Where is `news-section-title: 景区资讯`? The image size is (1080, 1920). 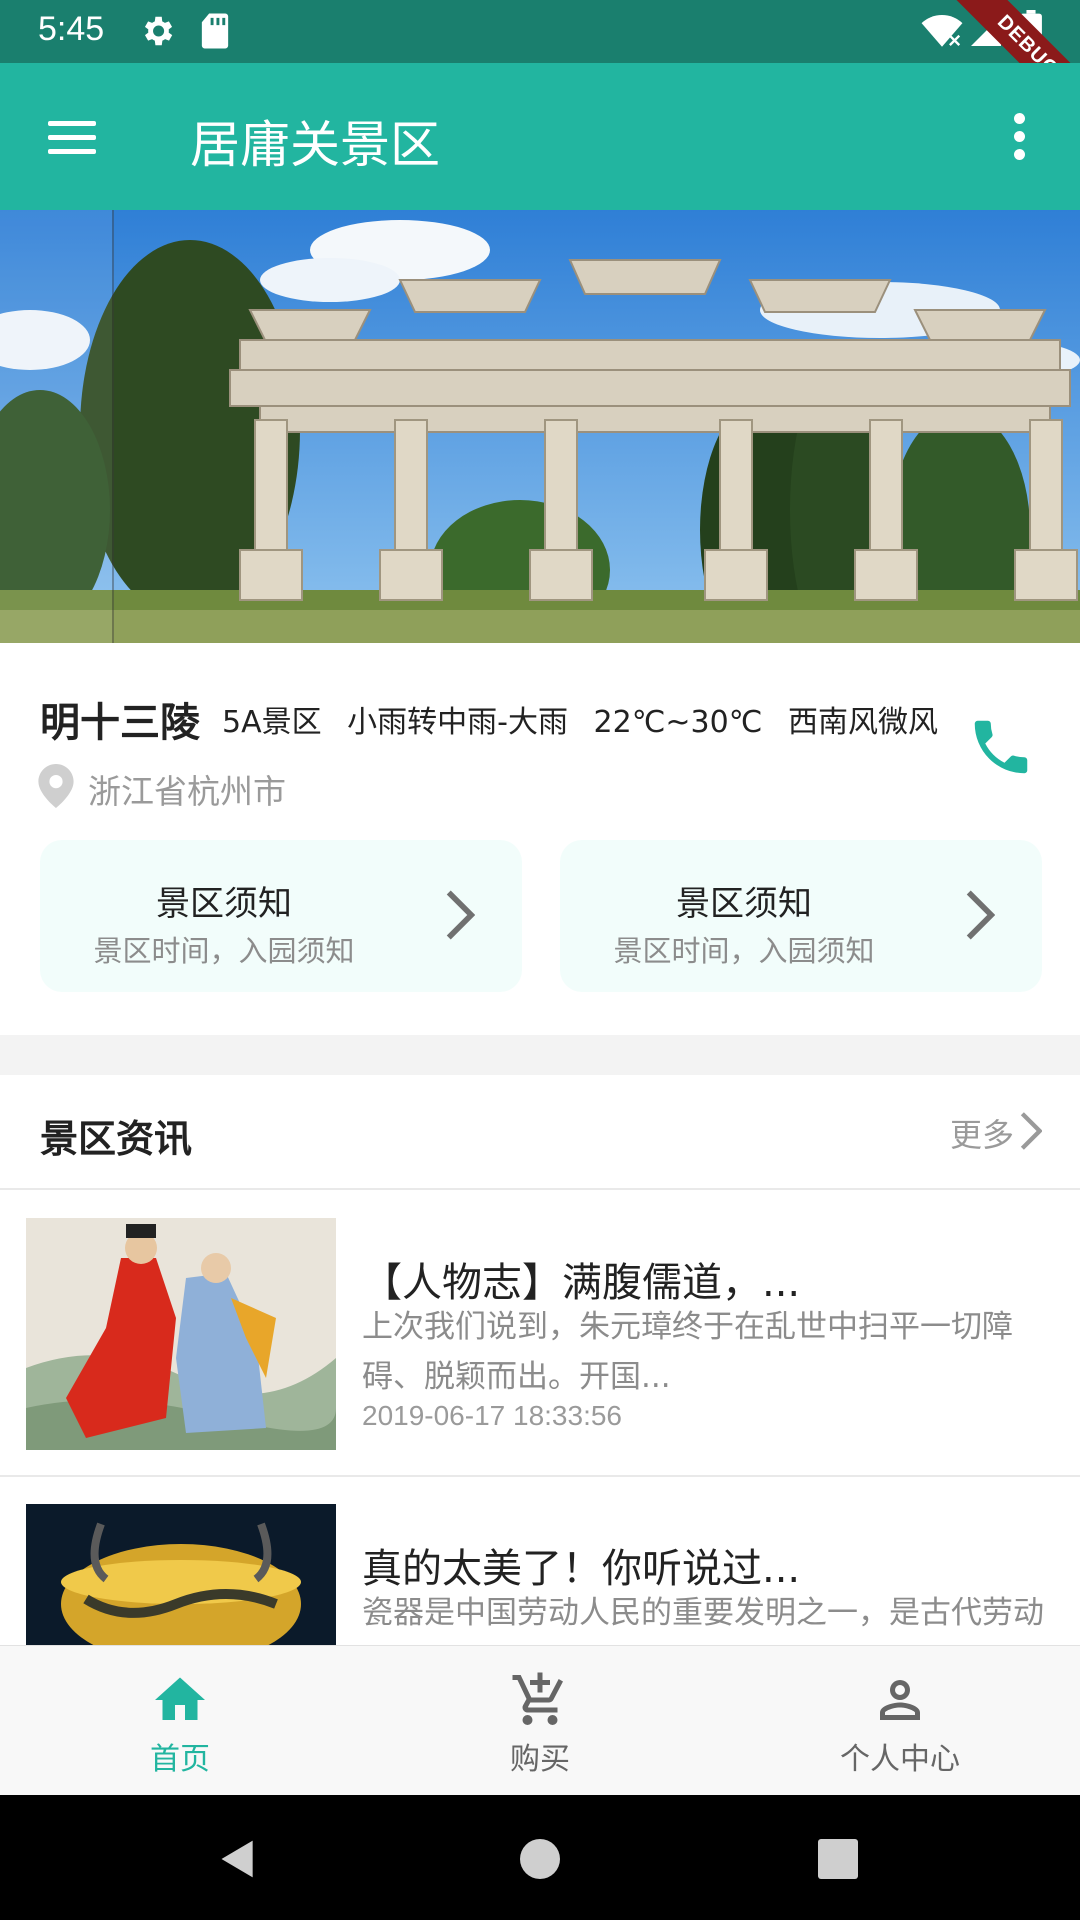 news-section-title: 景区资讯 is located at coordinates (116, 1139).